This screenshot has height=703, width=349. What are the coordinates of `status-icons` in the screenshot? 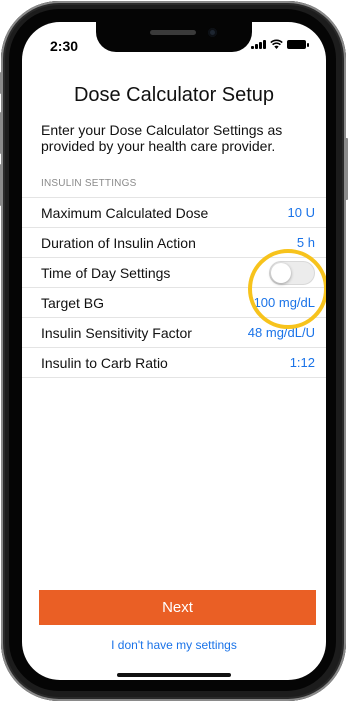 It's located at (280, 44).